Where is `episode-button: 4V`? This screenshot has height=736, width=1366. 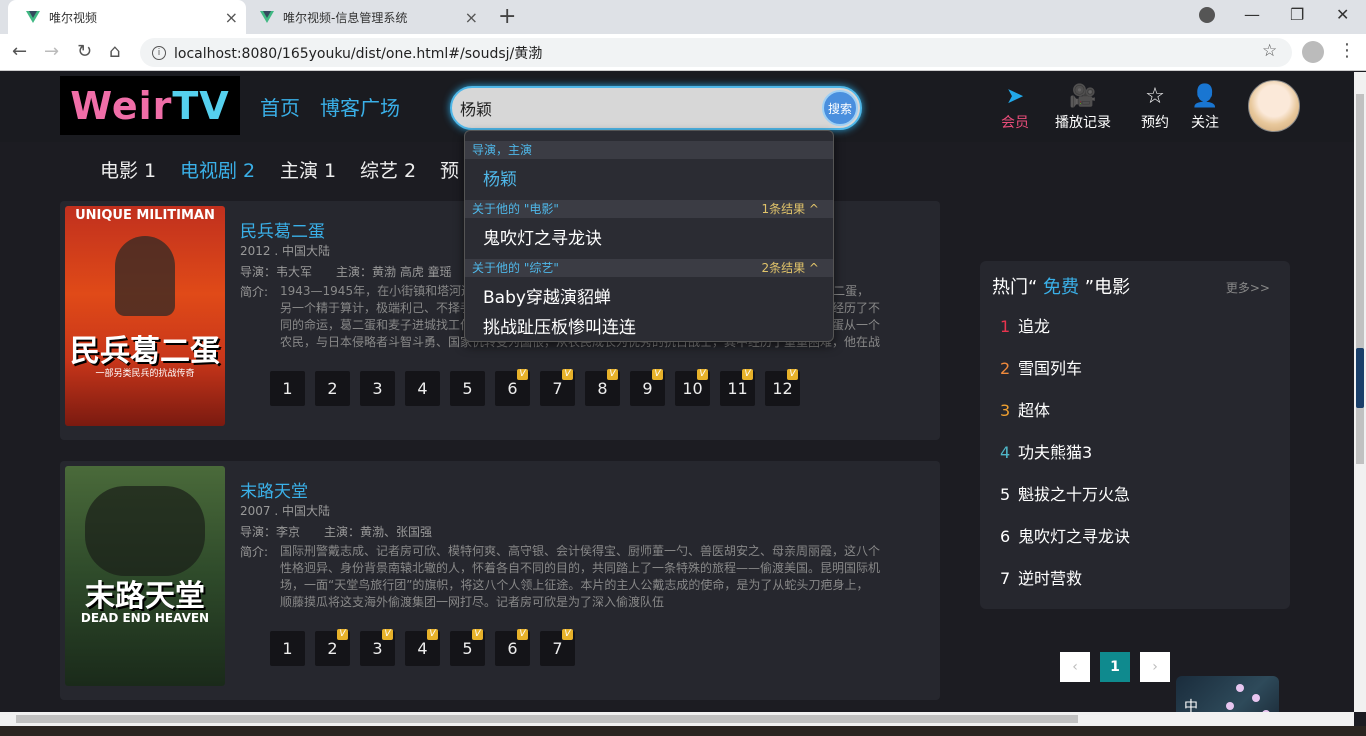 episode-button: 4V is located at coordinates (422, 647).